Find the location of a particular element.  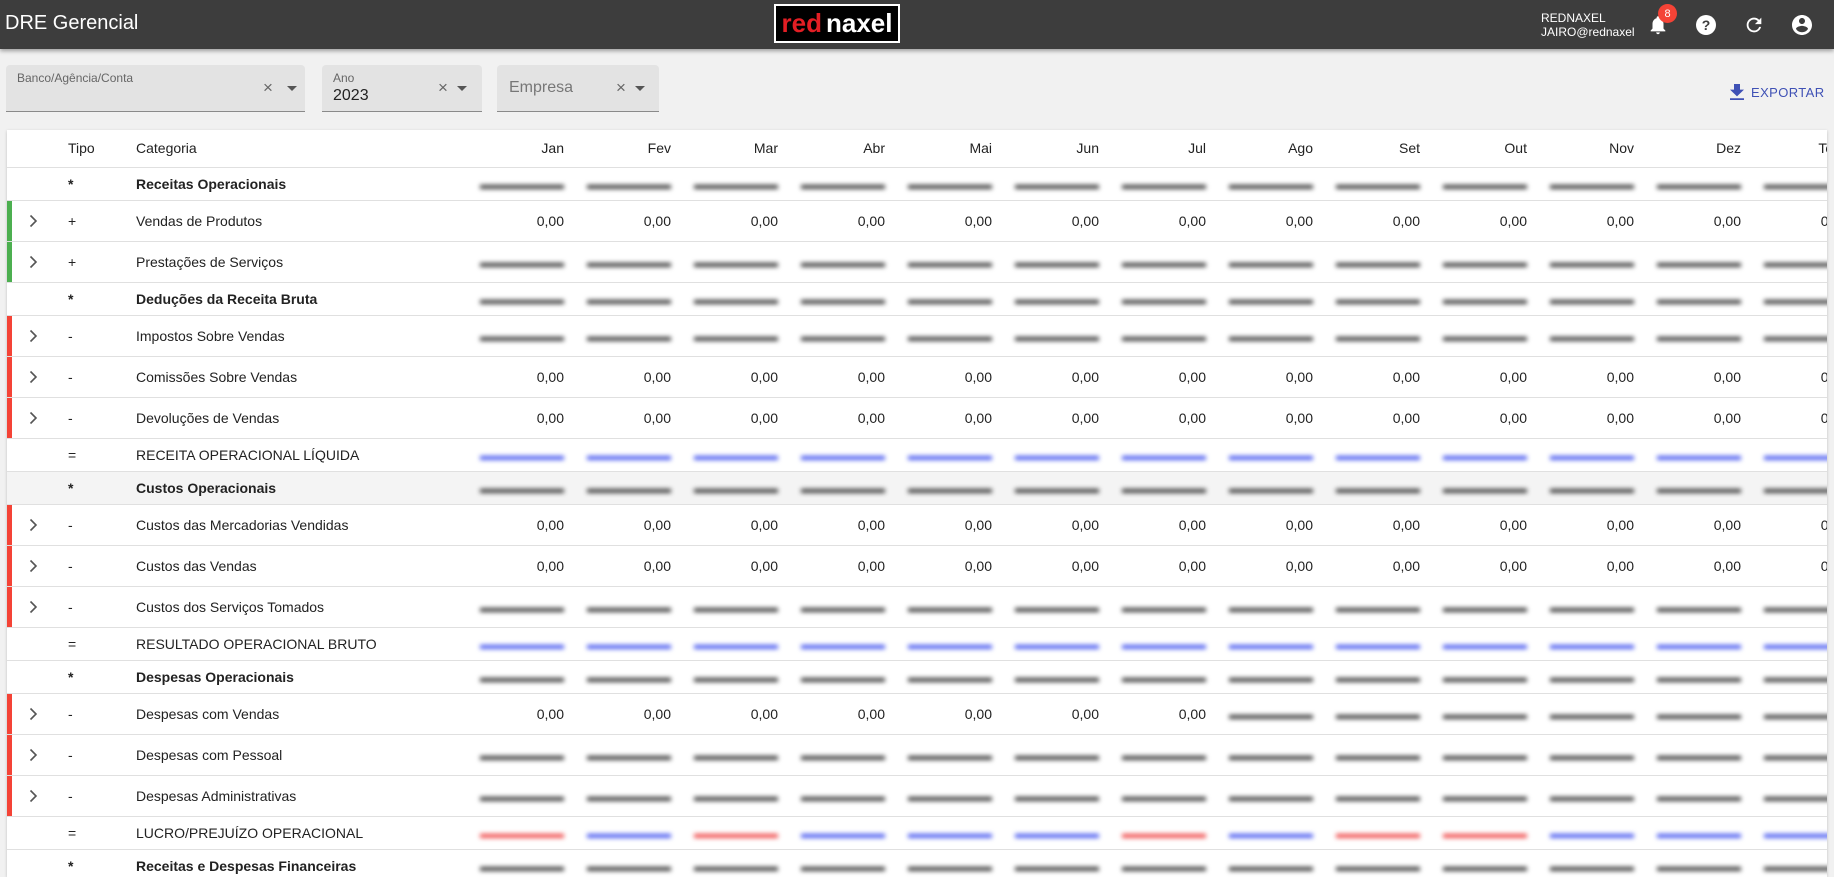

company-select: Empresa × is located at coordinates (578, 88).